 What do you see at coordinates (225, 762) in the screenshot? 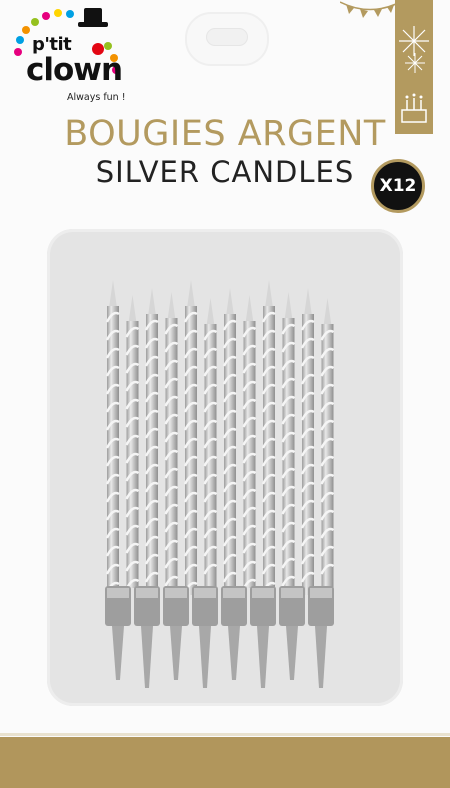
I see `footer-band` at bounding box center [225, 762].